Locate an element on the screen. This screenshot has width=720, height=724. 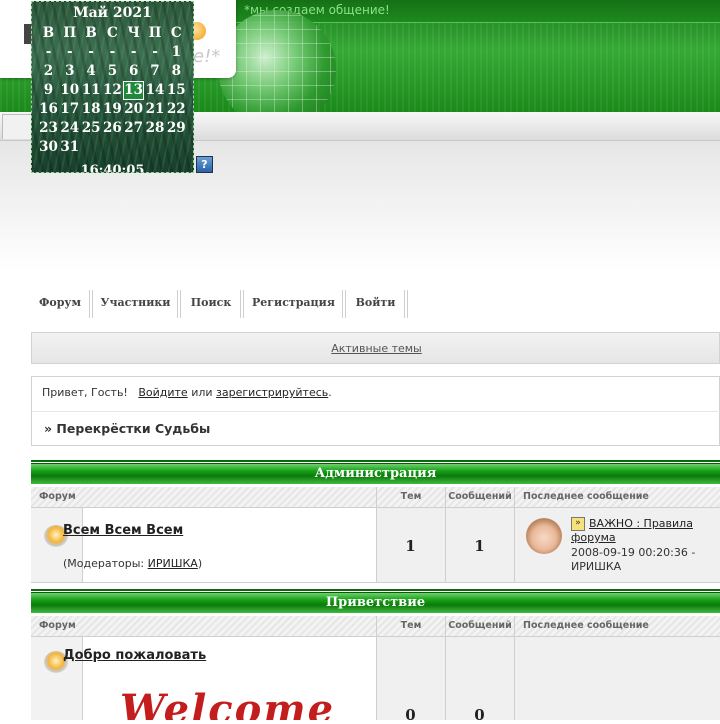
posts-count: 1 is located at coordinates (479, 546).